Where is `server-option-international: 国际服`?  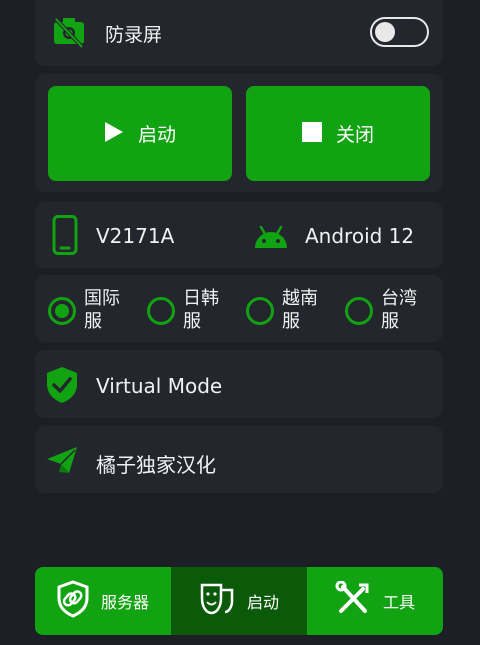 server-option-international: 国际服 is located at coordinates (93, 310).